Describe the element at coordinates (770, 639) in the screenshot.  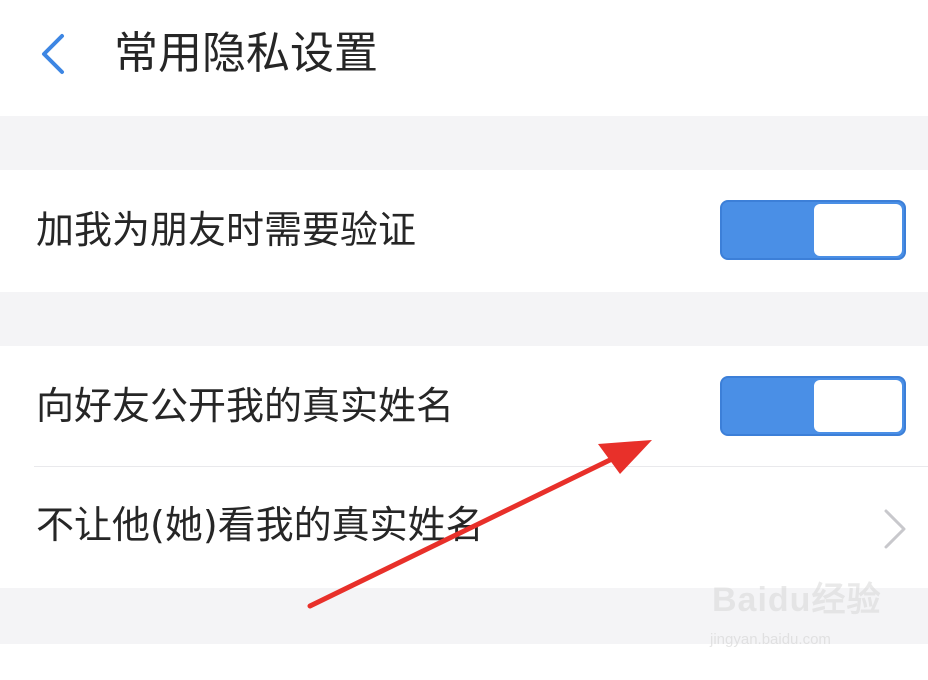
I see `watermark-url: jingyan.baidu.com` at that location.